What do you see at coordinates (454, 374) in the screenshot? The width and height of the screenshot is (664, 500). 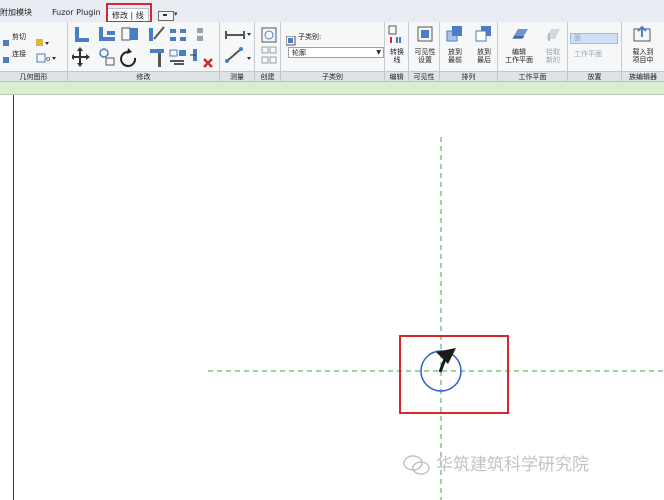 I see `circle-highlight-box` at bounding box center [454, 374].